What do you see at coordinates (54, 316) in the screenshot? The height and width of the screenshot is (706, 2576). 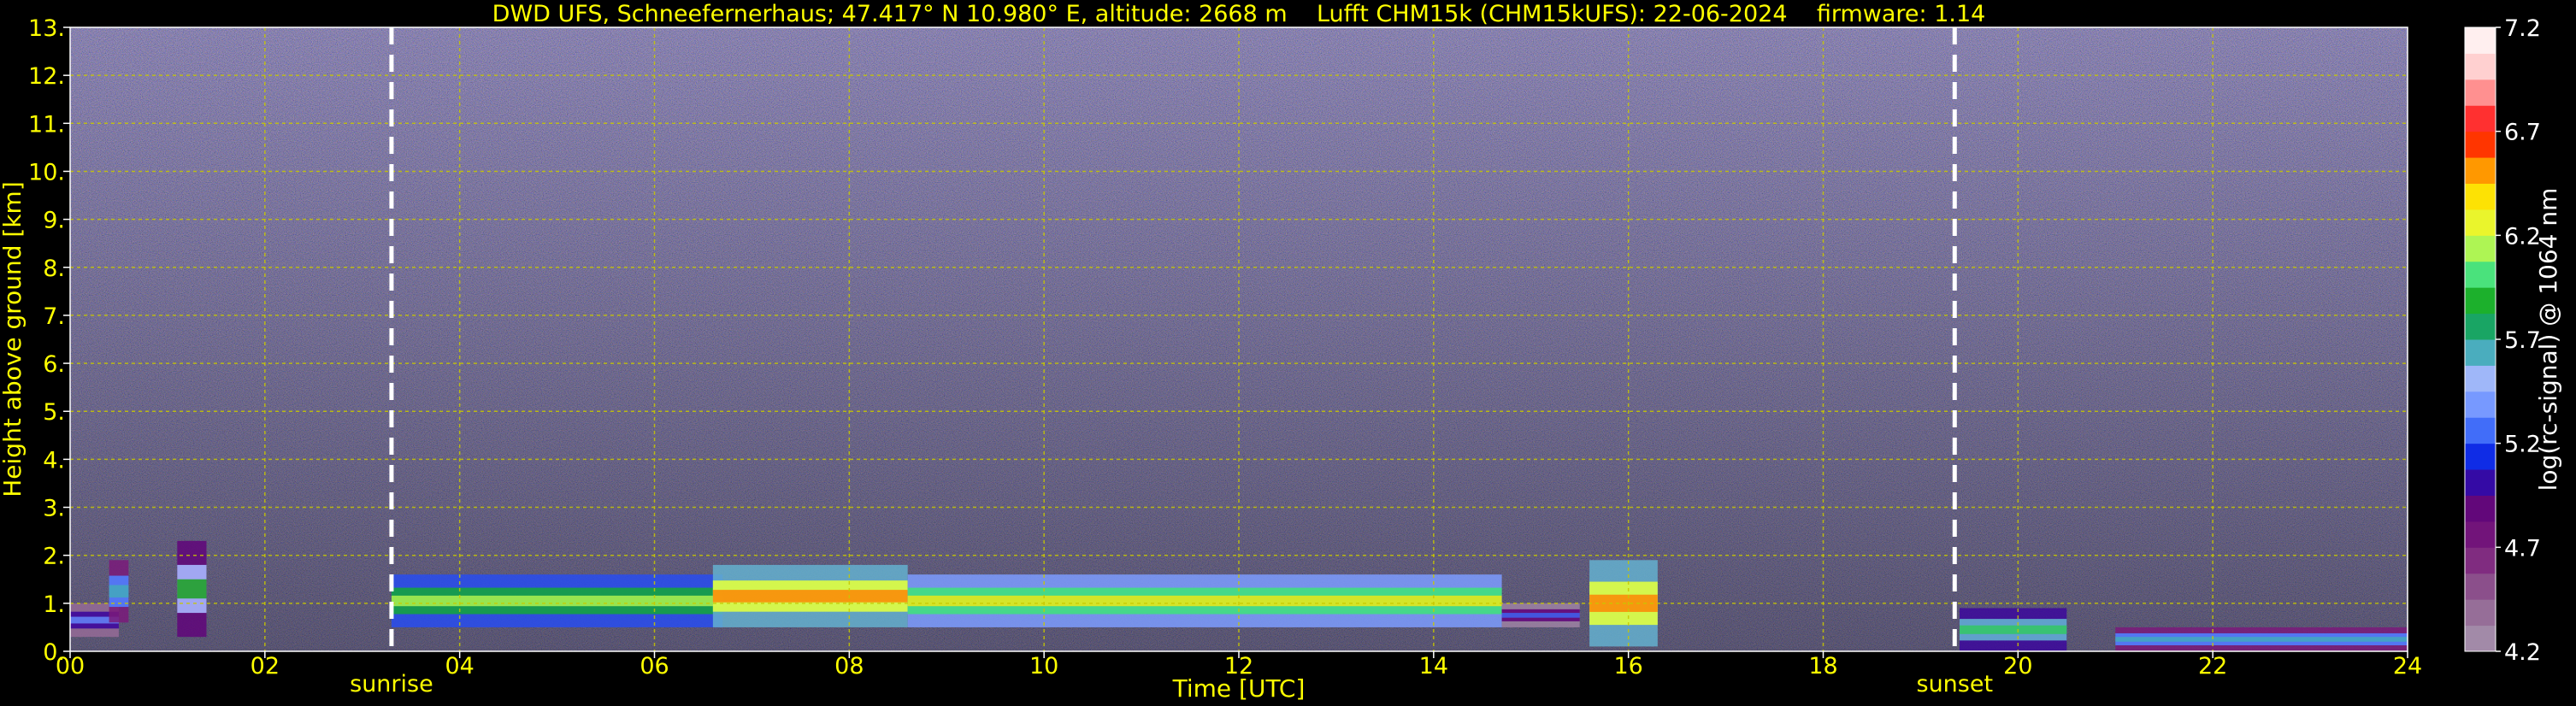 I see `y-tick-label: 7.` at bounding box center [54, 316].